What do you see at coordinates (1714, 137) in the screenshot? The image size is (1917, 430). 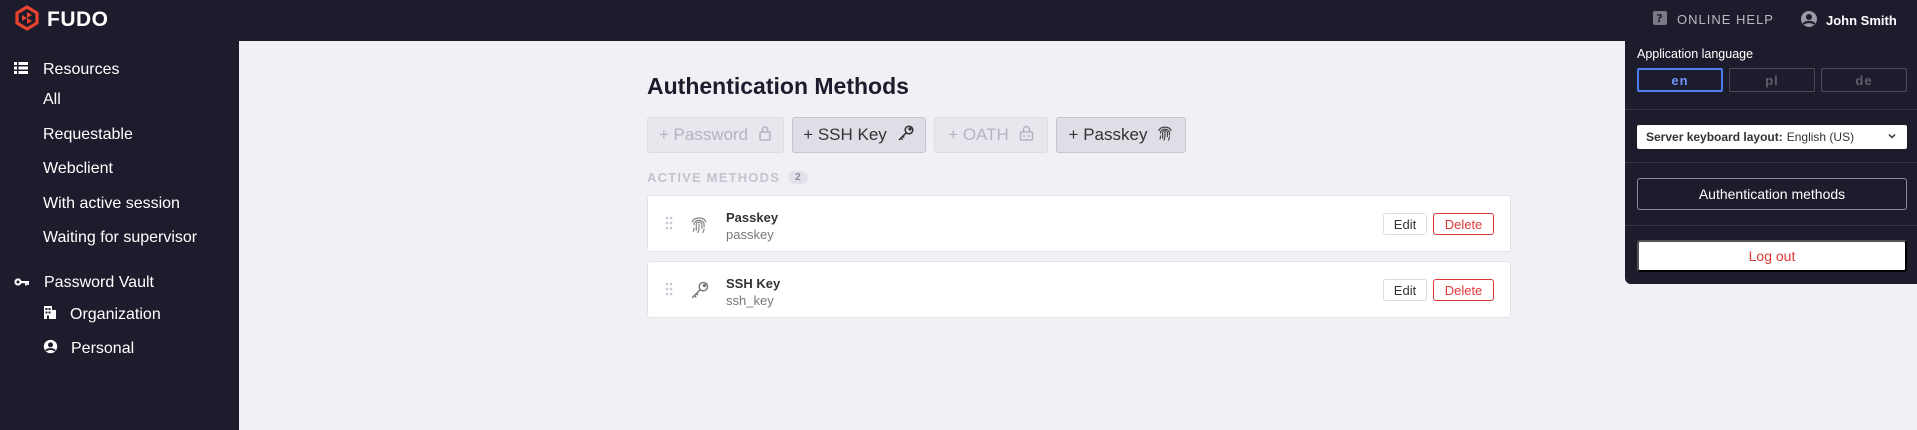 I see `keyboard-layout-label: Server keyboard layout:` at bounding box center [1714, 137].